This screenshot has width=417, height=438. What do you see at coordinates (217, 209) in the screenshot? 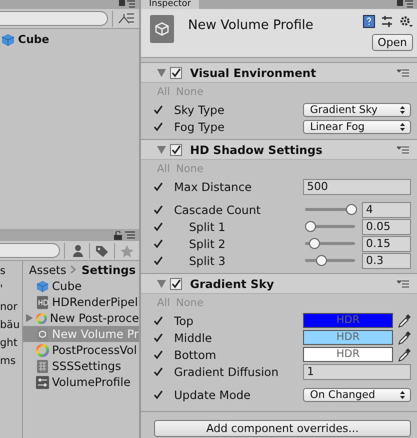
I see `field-label: Cascade Count` at bounding box center [217, 209].